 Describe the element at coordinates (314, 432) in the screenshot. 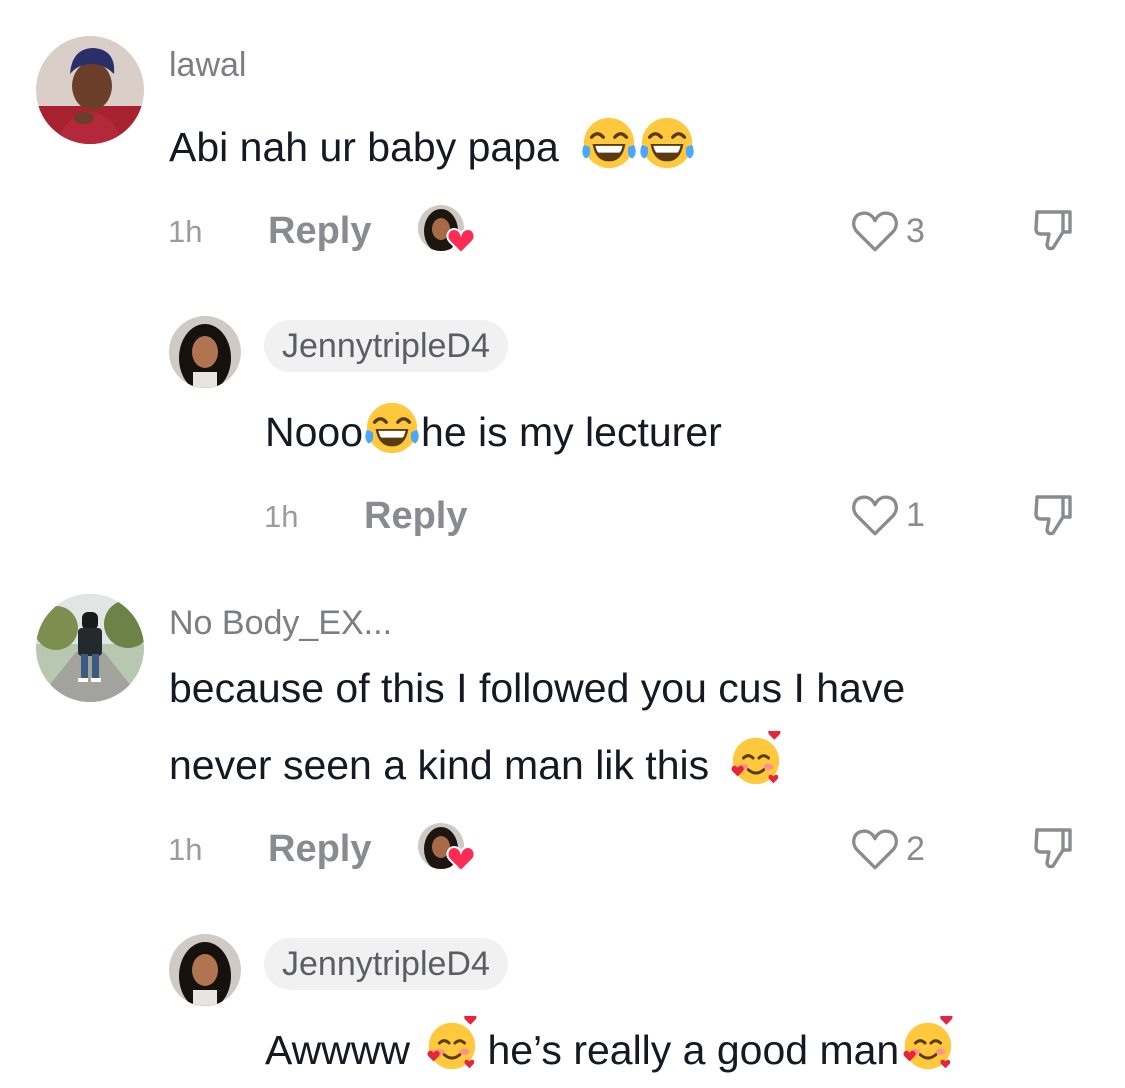

I see `reply-text-before: Nooo` at that location.